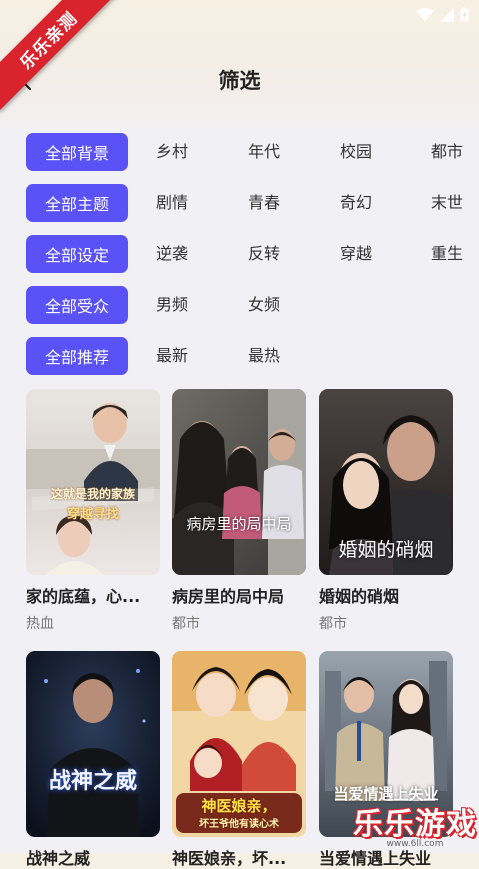  What do you see at coordinates (239, 806) in the screenshot?
I see `poster-title-text: 神医娘亲，` at bounding box center [239, 806].